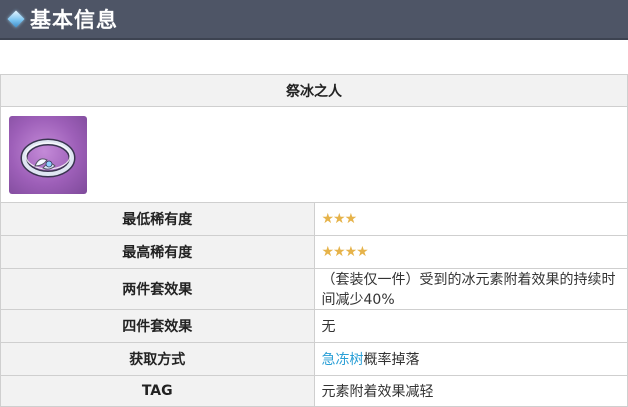 This screenshot has height=407, width=628. I want to click on acquisition-method: 急冻树概率掉落, so click(470, 359).